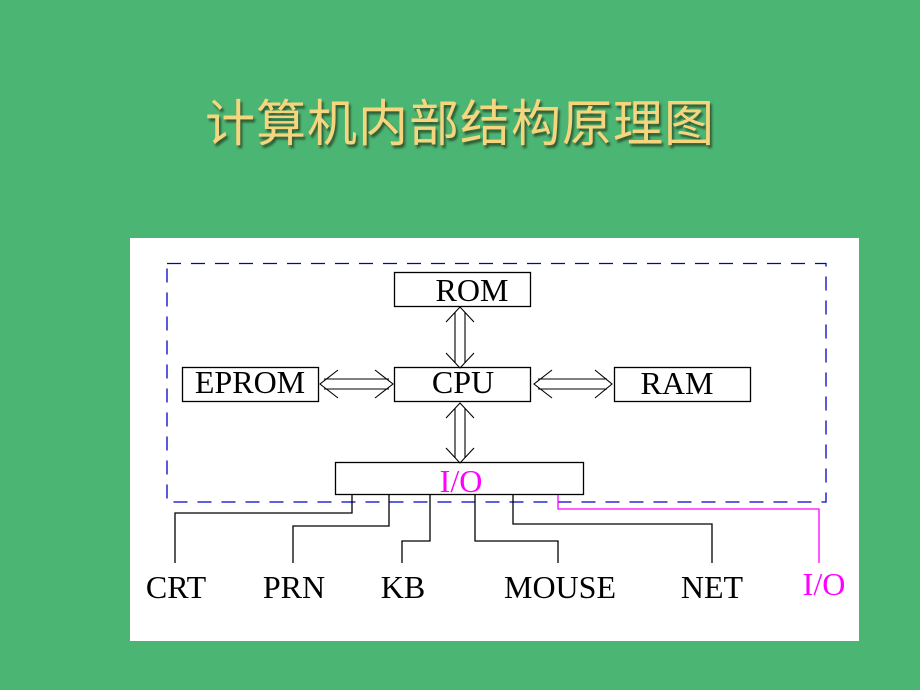 This screenshot has width=920, height=690. I want to click on arrow-eprom-cpu, so click(356, 384).